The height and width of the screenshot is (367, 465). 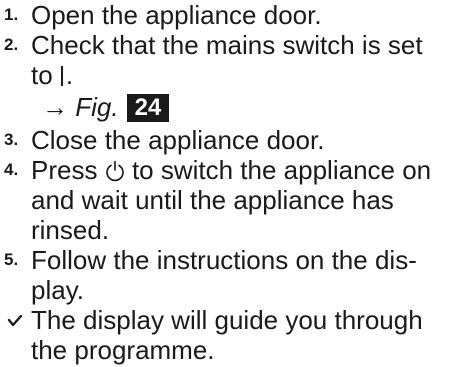 I want to click on step-text: and wait until the appliance has, so click(x=212, y=200).